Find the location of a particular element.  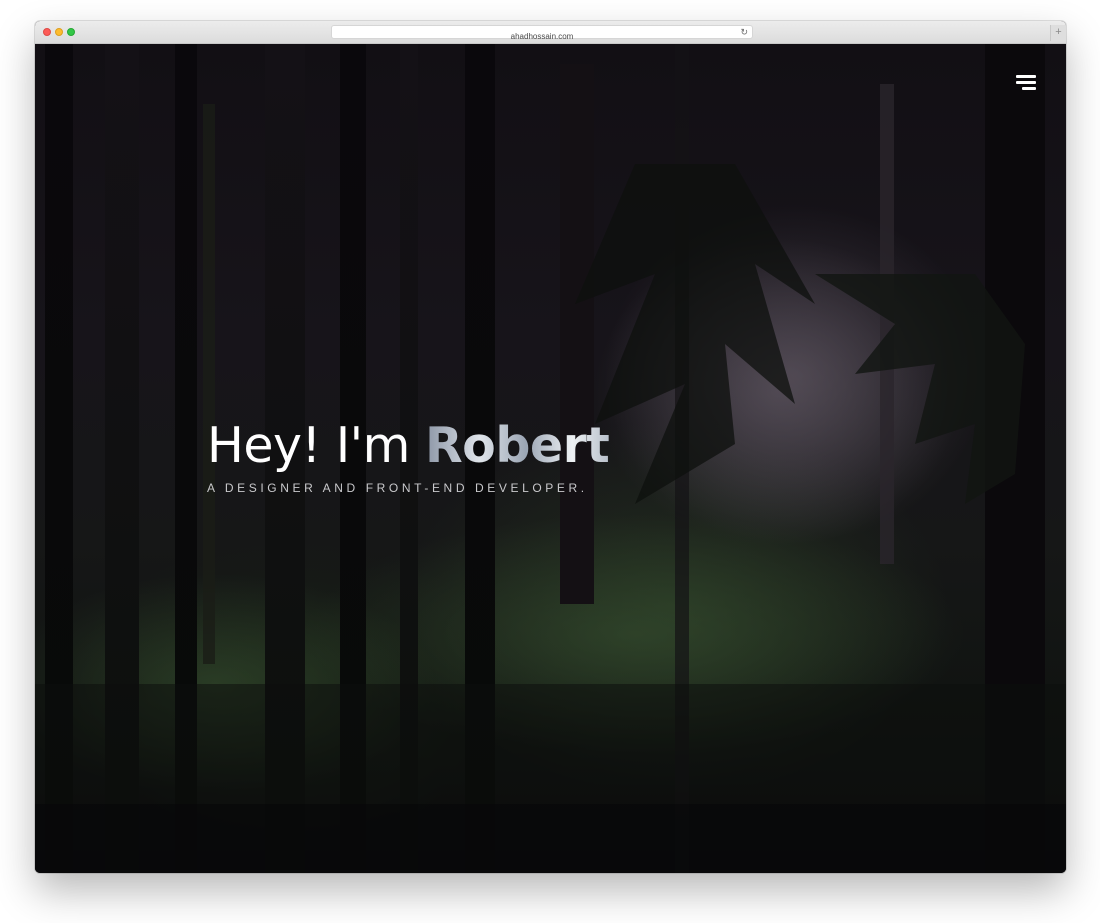

hero-subtitle: A DESIGNER AND FRONT-END DEVELOPER. is located at coordinates (397, 488).